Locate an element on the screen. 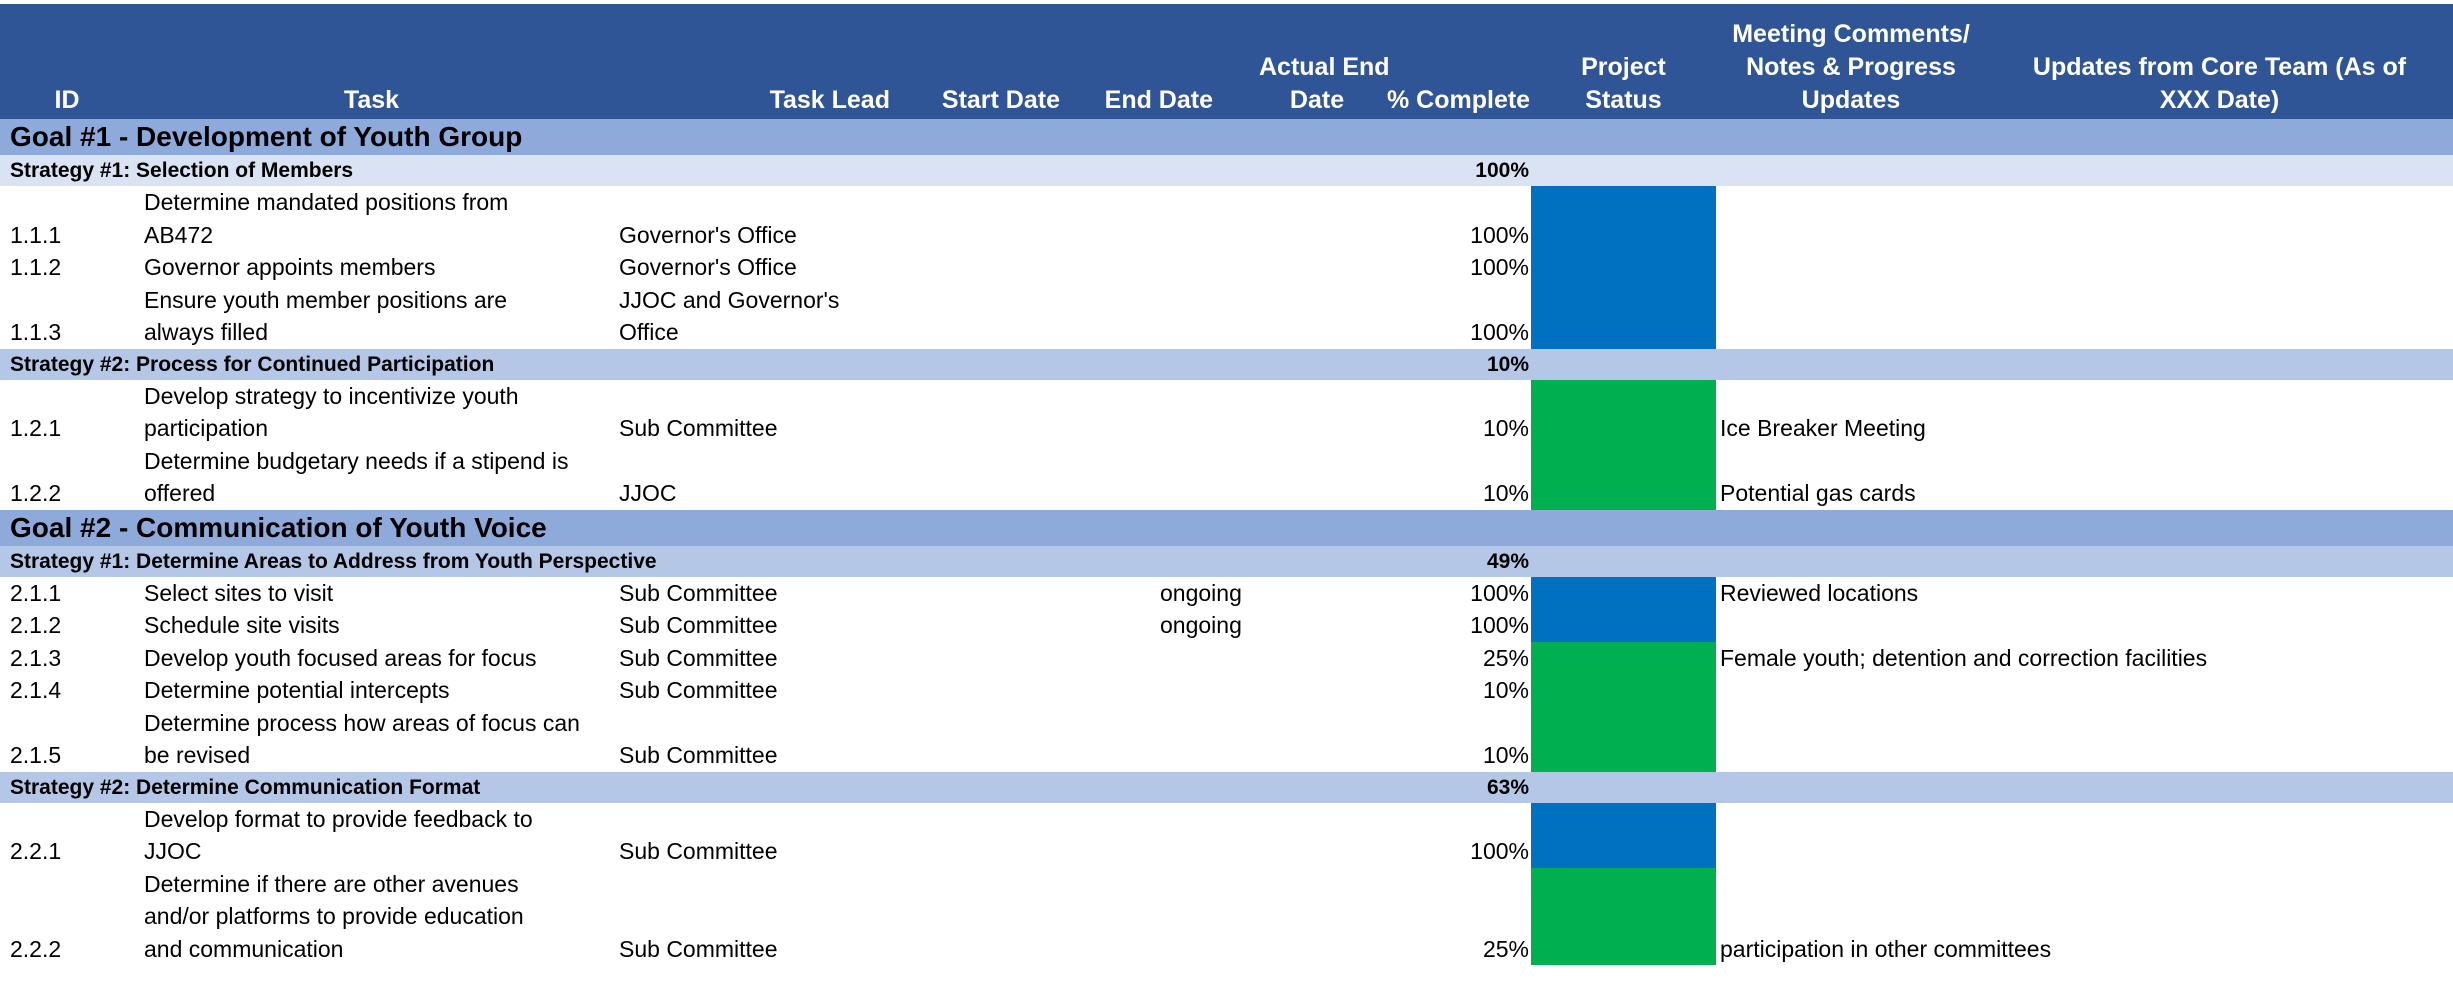 The image size is (2453, 982). task-name: Determine mandated positions from AB472 is located at coordinates (326, 218).